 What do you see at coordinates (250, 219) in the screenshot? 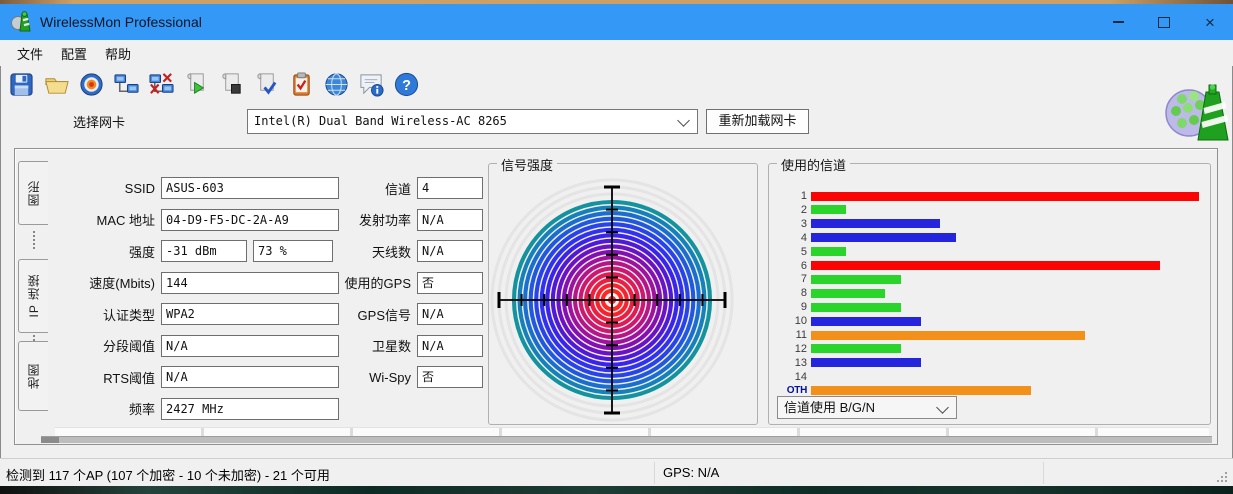
I see `field-value-box: 04-D9-F5-DC-2A-A9` at bounding box center [250, 219].